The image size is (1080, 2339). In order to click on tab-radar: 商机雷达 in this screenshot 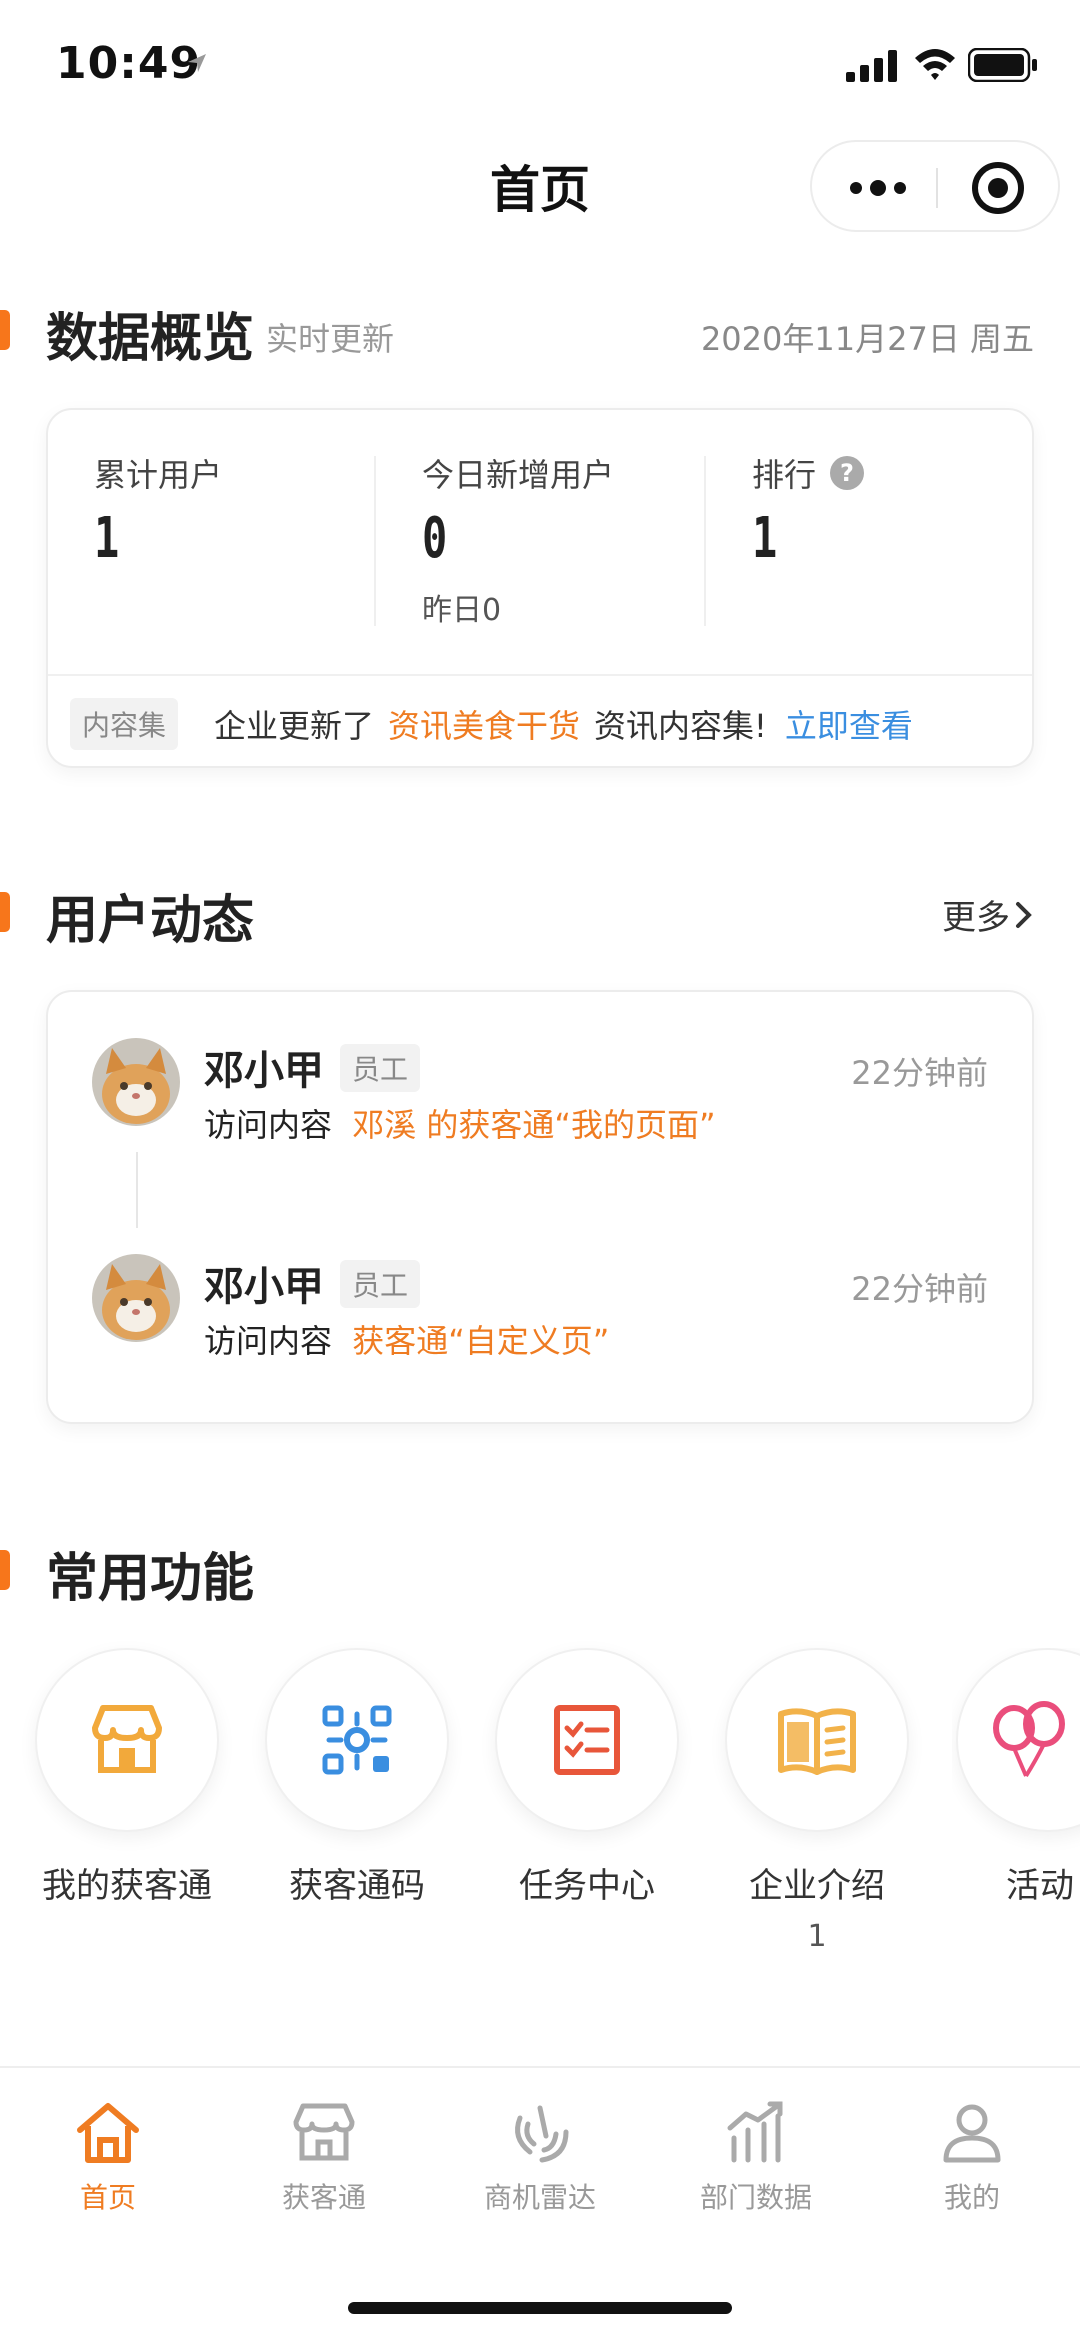, I will do `click(540, 2157)`.